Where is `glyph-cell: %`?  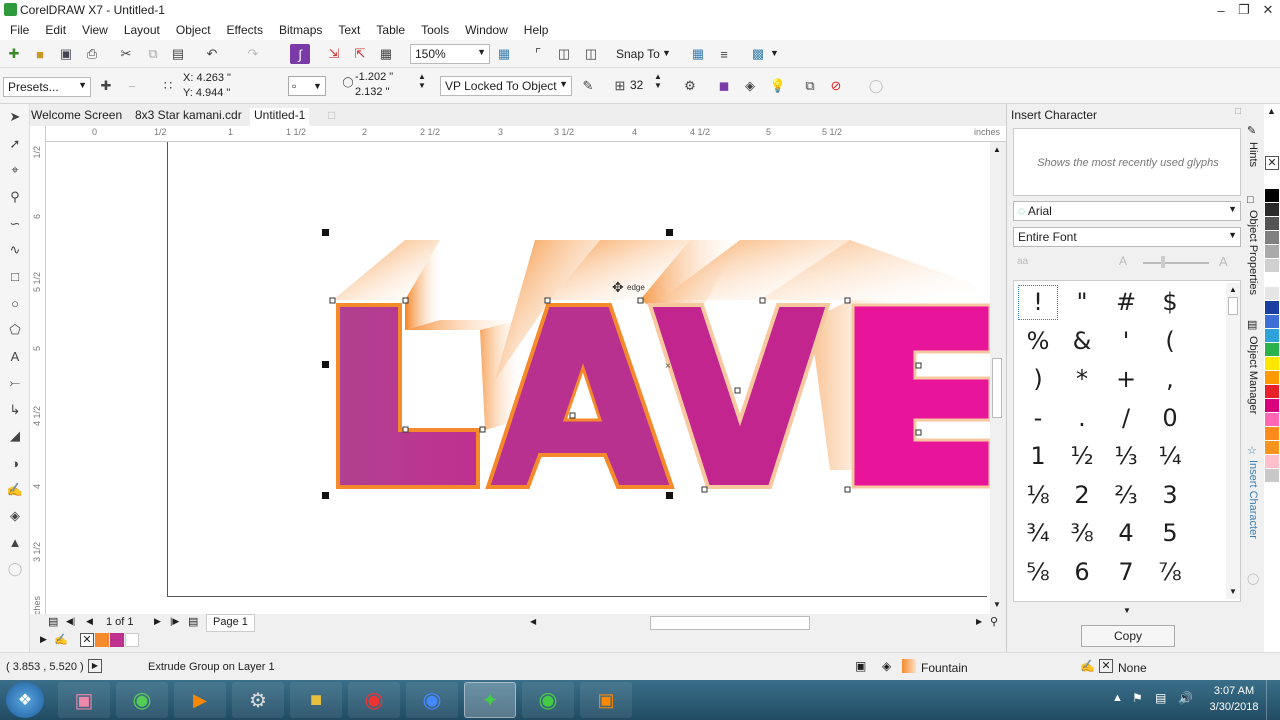
glyph-cell: % is located at coordinates (1038, 341).